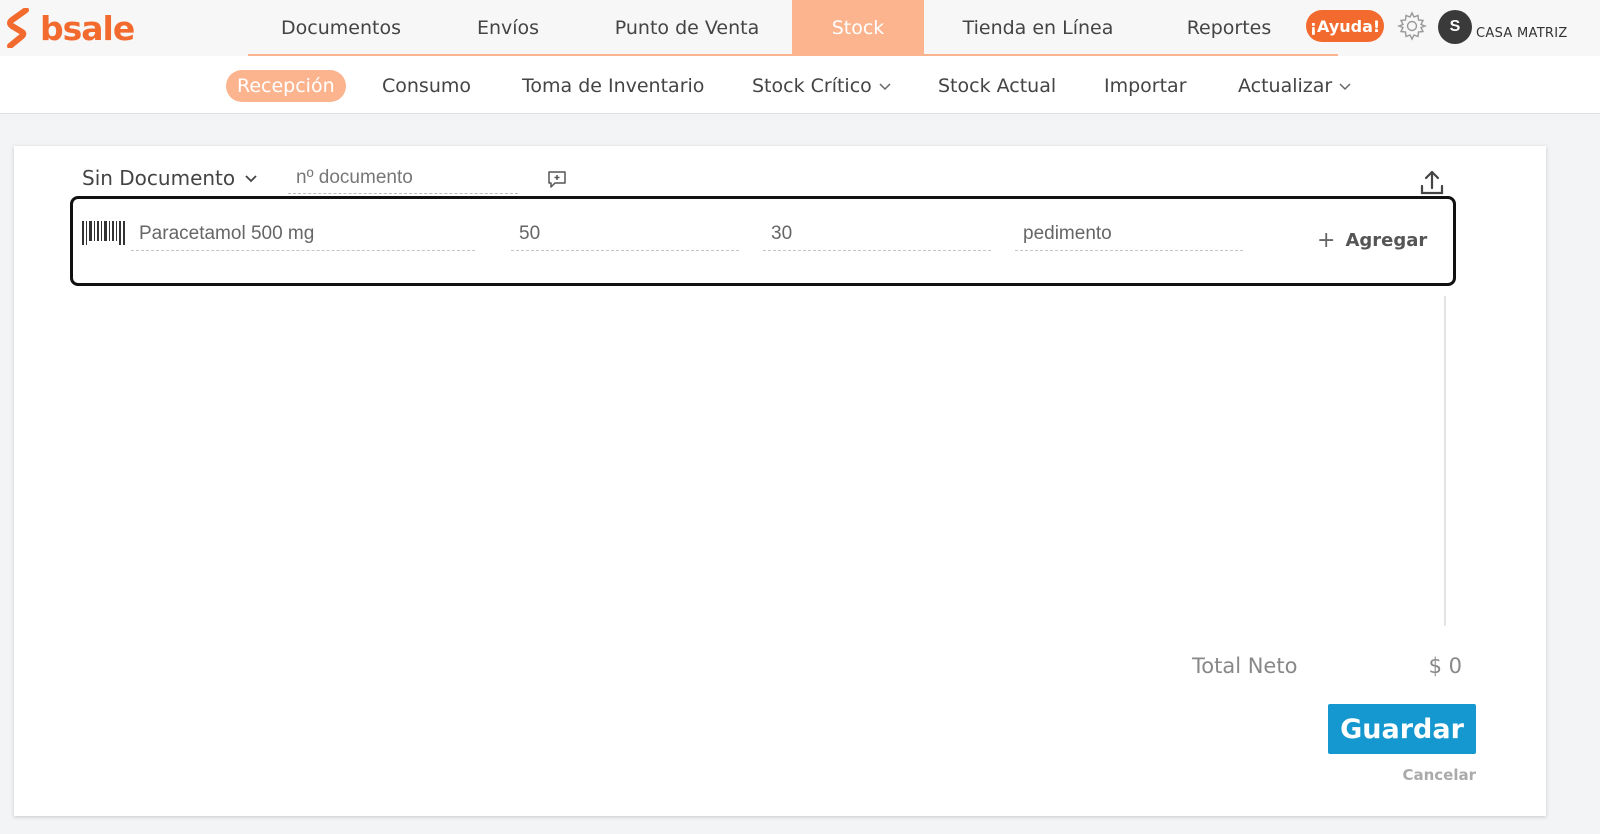 This screenshot has width=1600, height=834. What do you see at coordinates (18, 28) in the screenshot?
I see `bsale-logo-icon` at bounding box center [18, 28].